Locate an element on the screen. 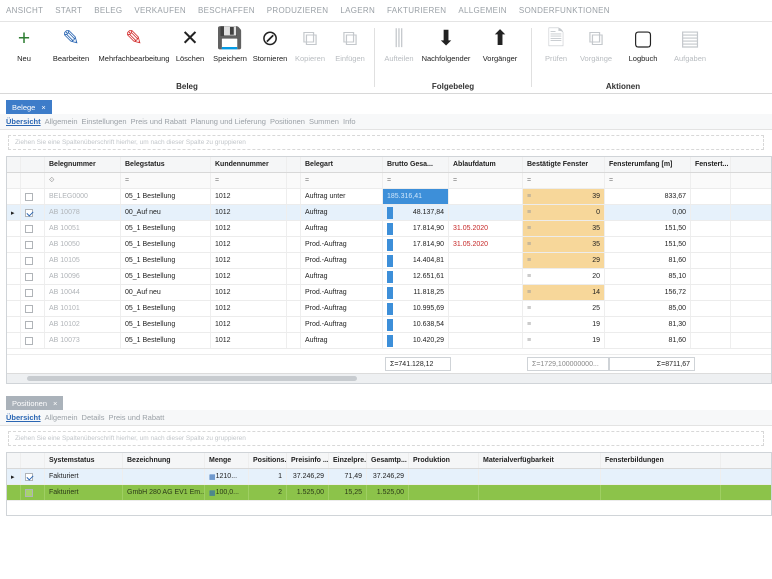  column-header: Belegstatus is located at coordinates (166, 164).